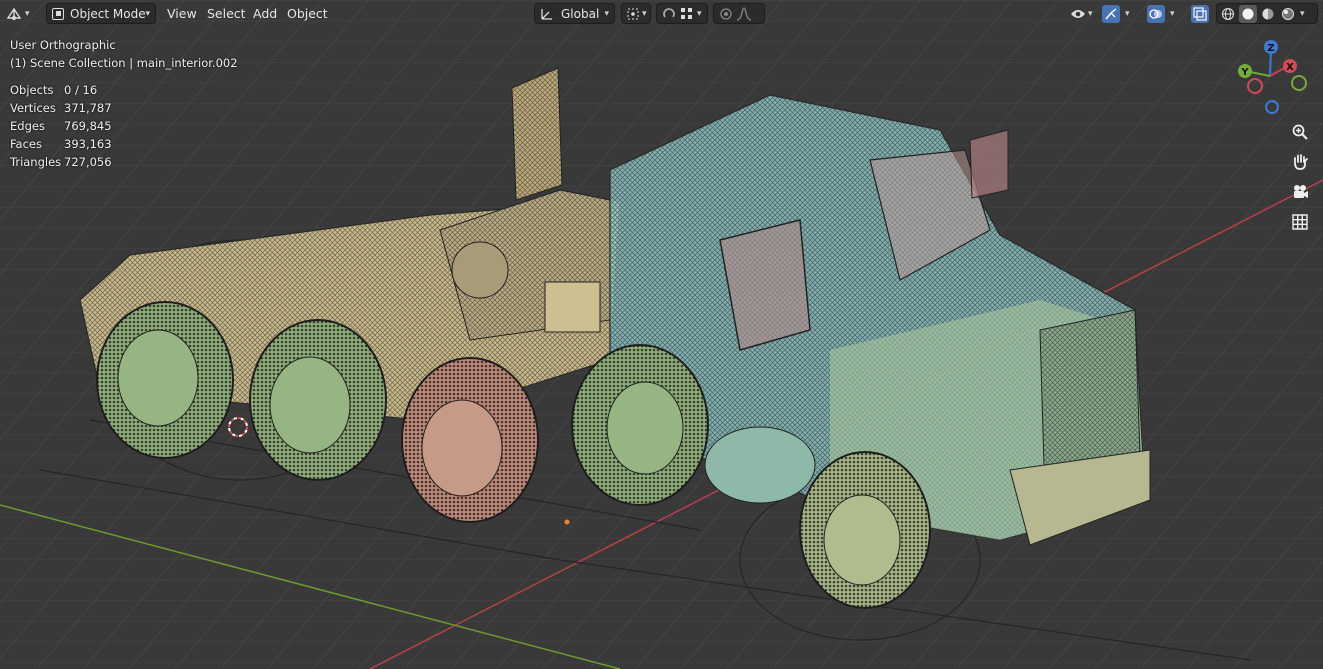  I want to click on rendered-shading-icon, so click(1288, 14).